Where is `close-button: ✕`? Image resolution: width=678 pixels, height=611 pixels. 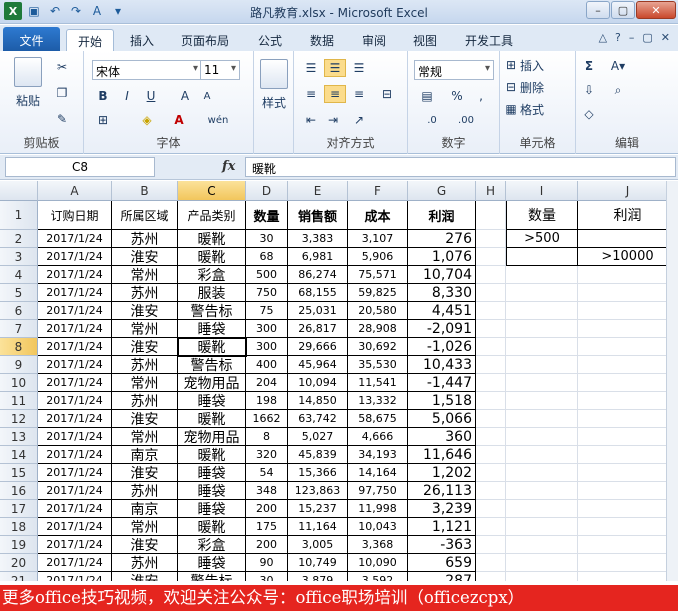 close-button: ✕ is located at coordinates (656, 10).